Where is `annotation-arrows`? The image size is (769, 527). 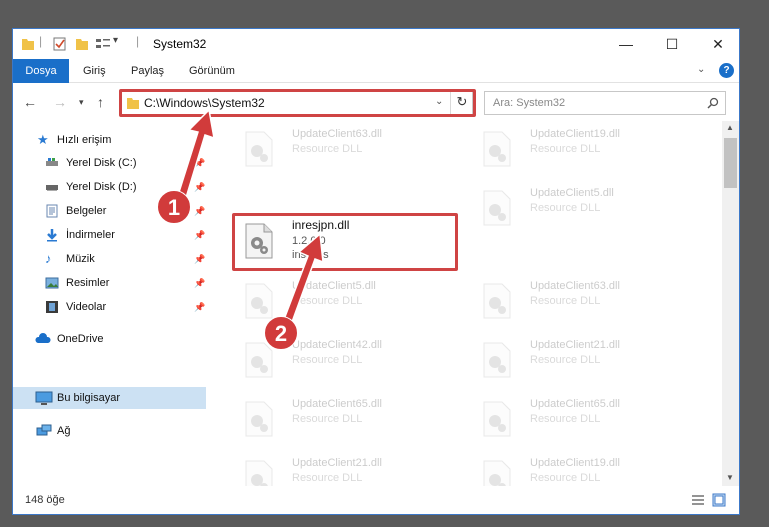
annotation-arrows is located at coordinates (248, 221).